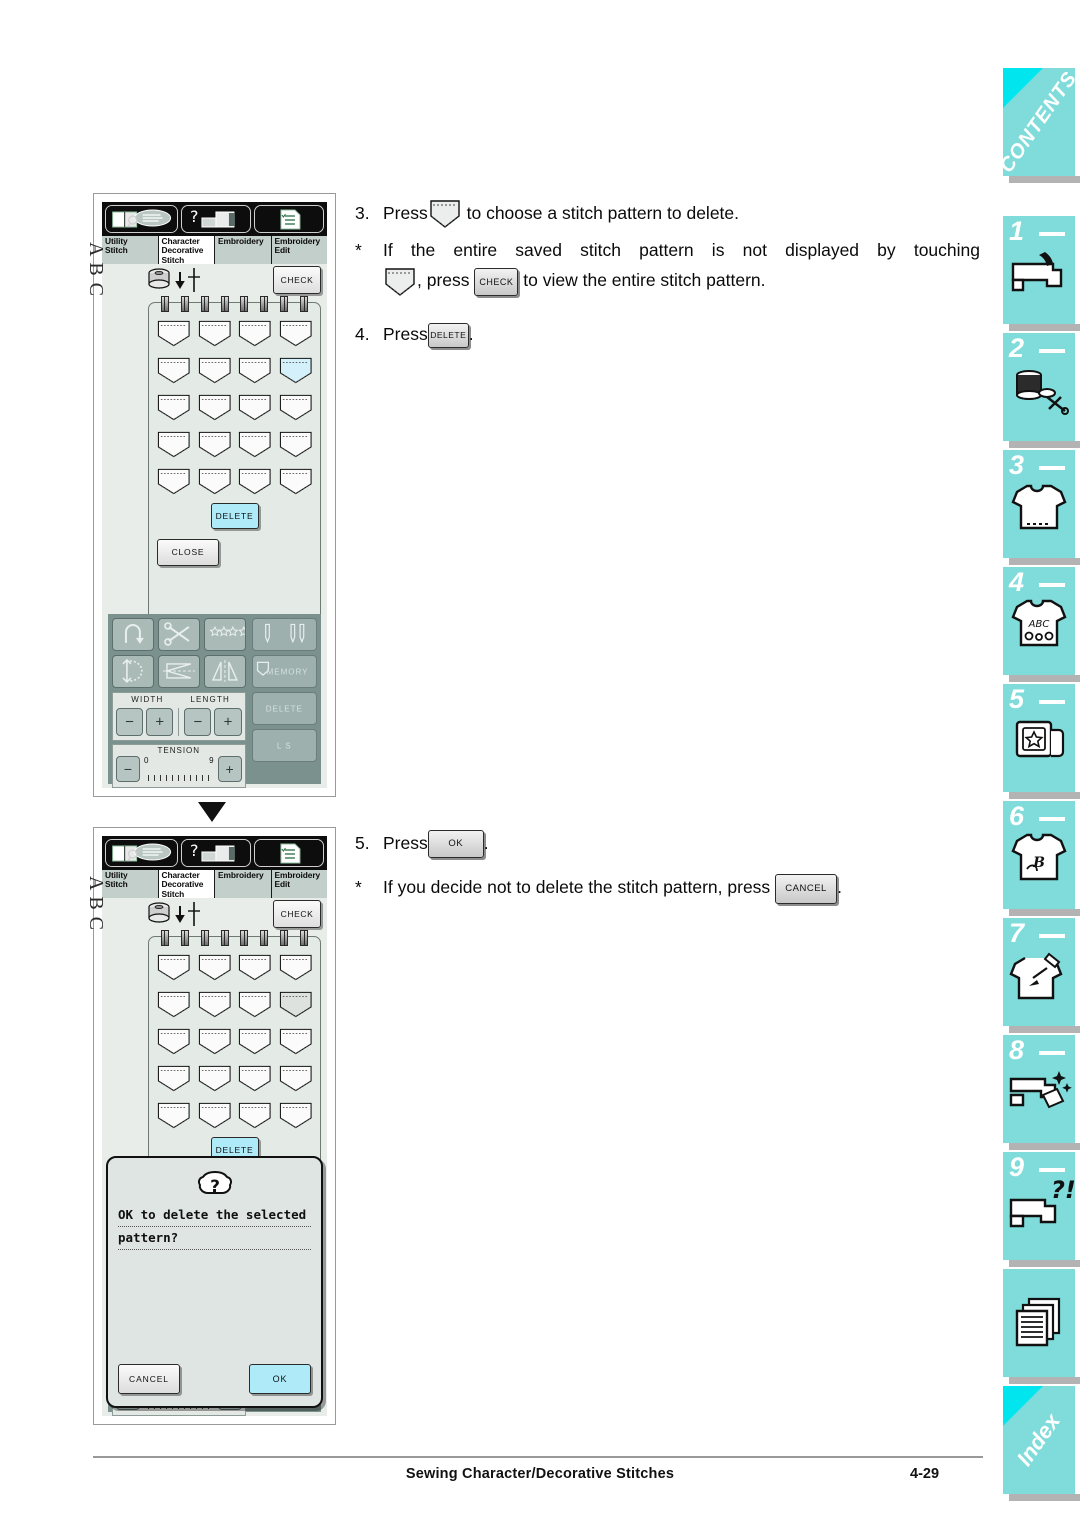 This screenshot has width=1080, height=1526. I want to click on rail-tab-6: 6B, so click(1041, 858).